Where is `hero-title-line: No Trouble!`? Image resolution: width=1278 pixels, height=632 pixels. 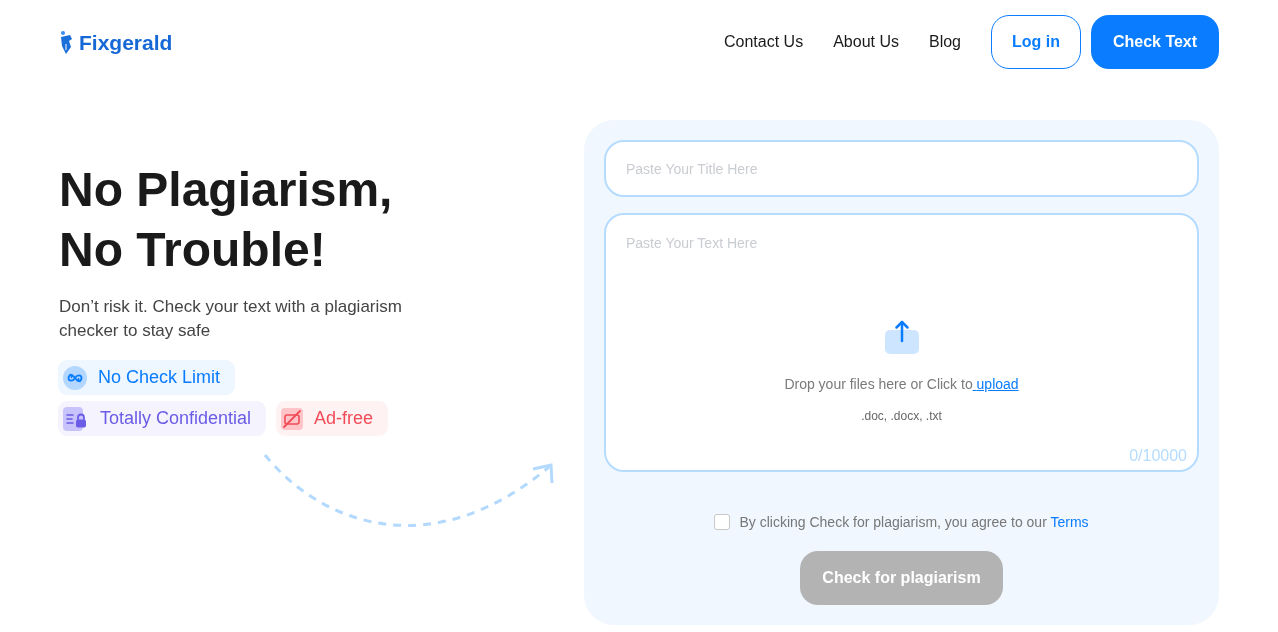
hero-title-line: No Trouble! is located at coordinates (192, 249).